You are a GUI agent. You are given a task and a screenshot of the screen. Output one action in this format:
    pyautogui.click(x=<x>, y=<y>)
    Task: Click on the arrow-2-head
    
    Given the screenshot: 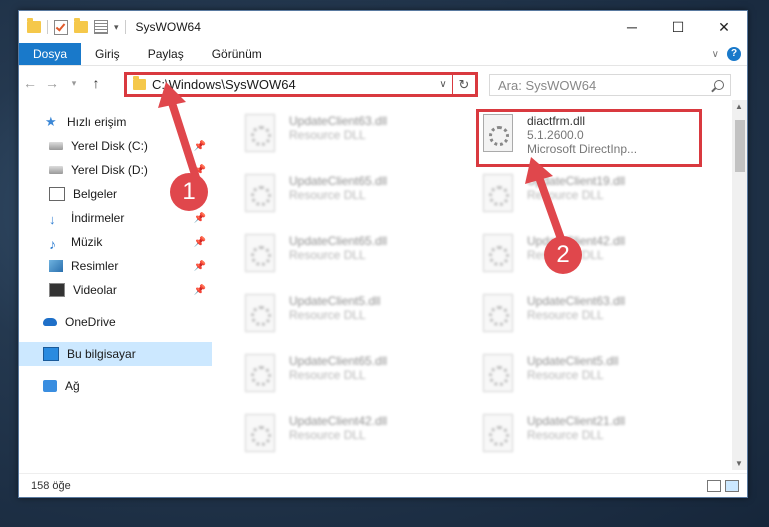 What is the action you would take?
    pyautogui.click(x=539, y=170)
    